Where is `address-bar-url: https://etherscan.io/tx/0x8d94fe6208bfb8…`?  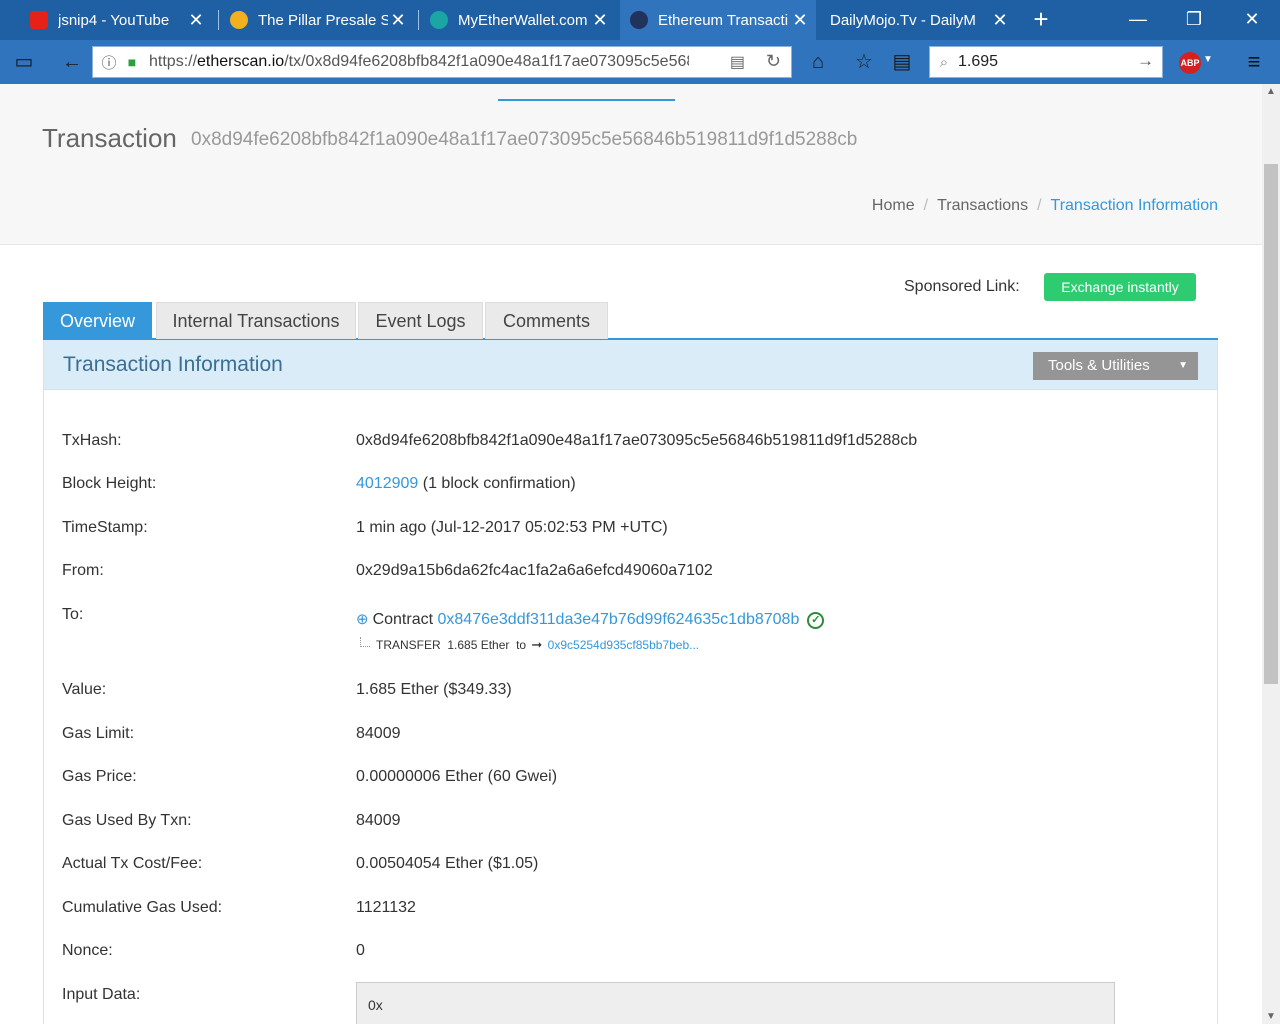
address-bar-url: https://etherscan.io/tx/0x8d94fe6208bfb8… is located at coordinates (419, 62).